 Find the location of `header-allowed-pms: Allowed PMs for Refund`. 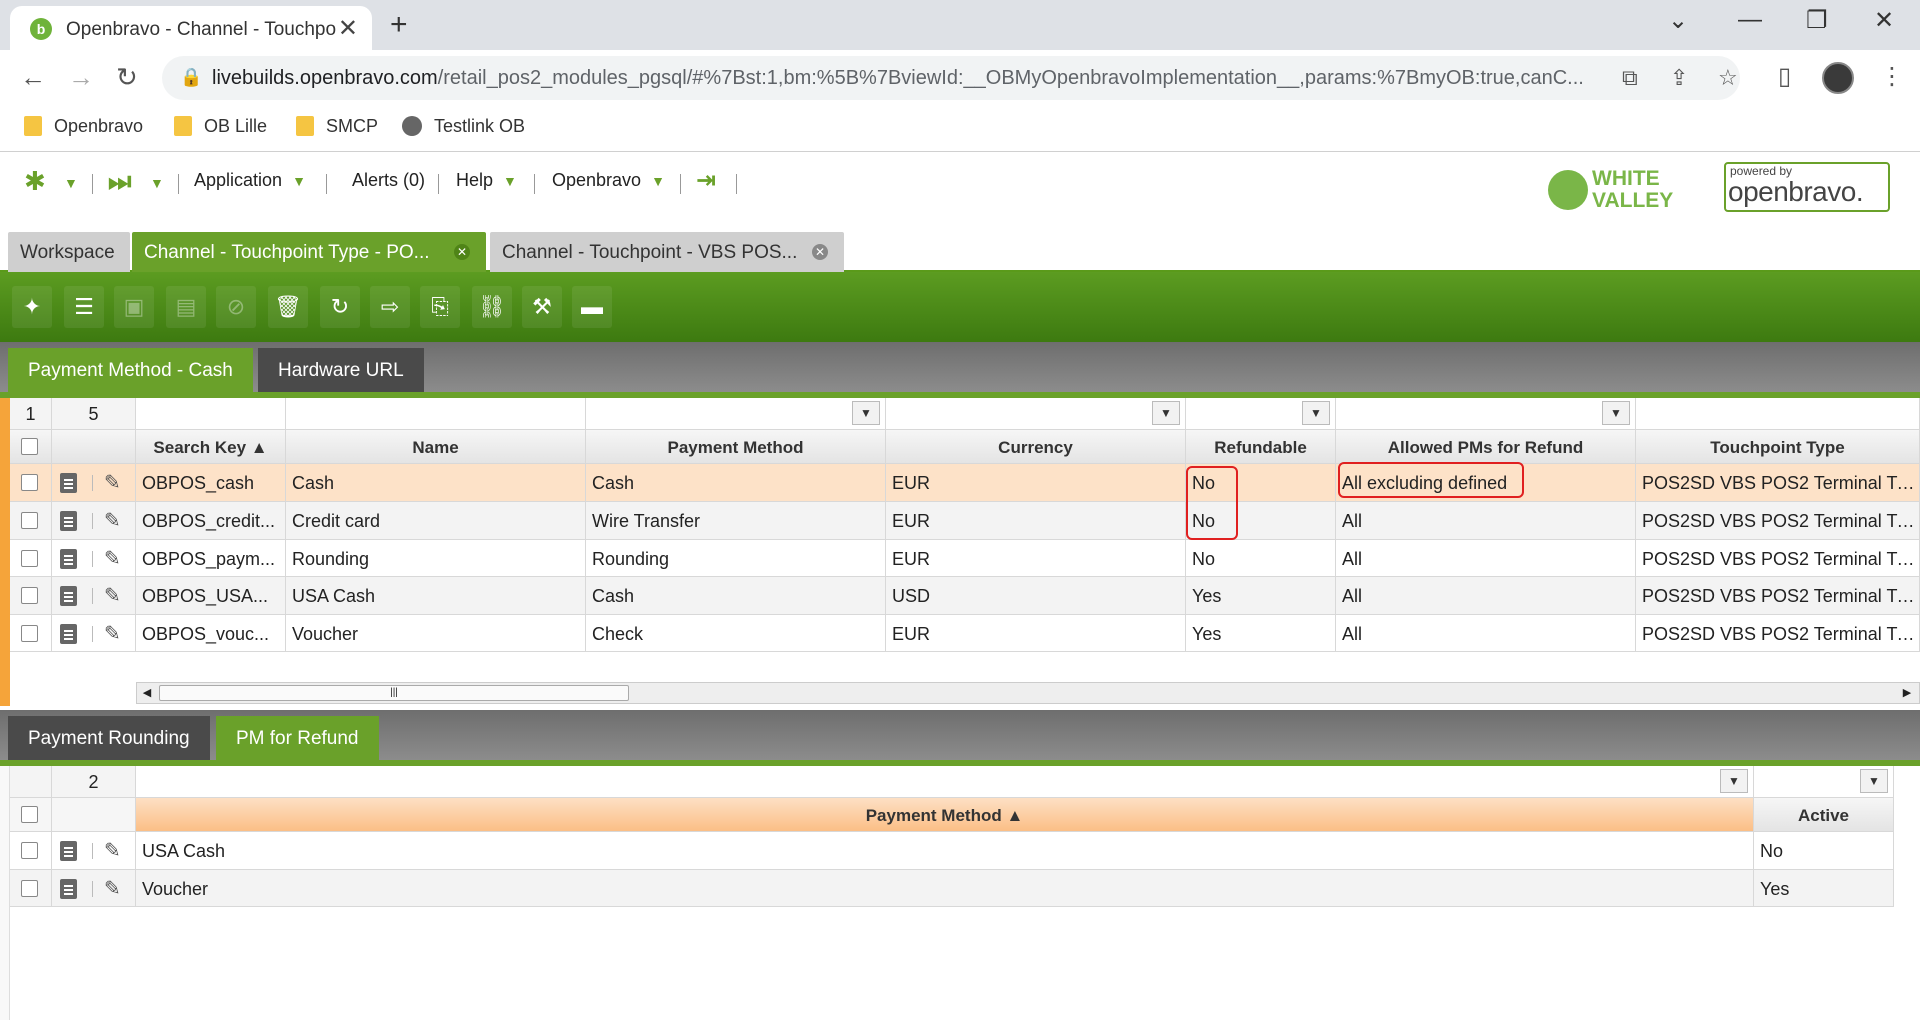

header-allowed-pms: Allowed PMs for Refund is located at coordinates (1486, 446).